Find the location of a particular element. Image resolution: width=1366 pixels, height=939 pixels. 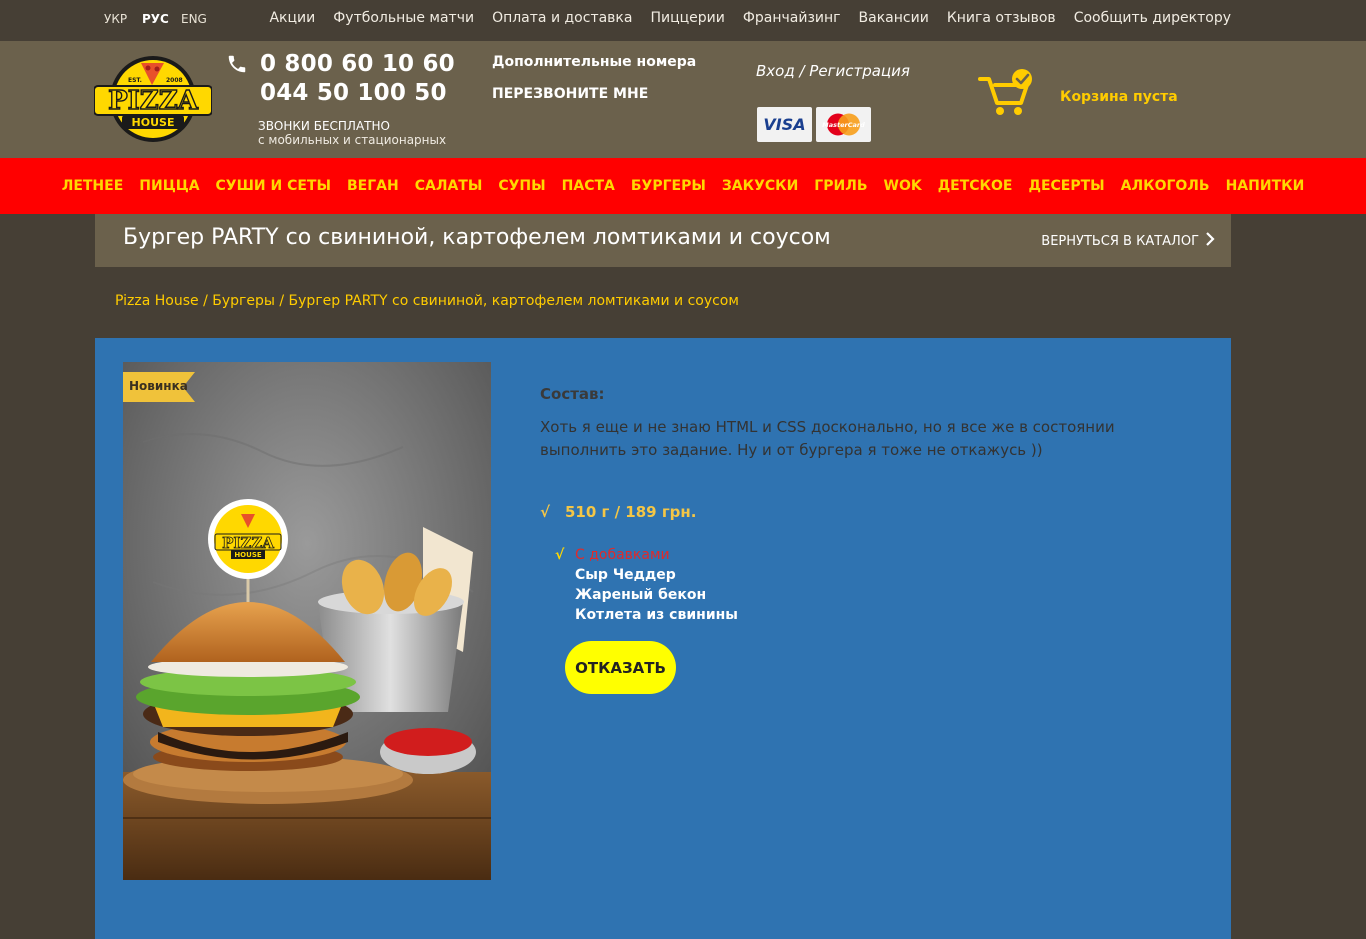

menu-item-wok: WOK is located at coordinates (903, 186).